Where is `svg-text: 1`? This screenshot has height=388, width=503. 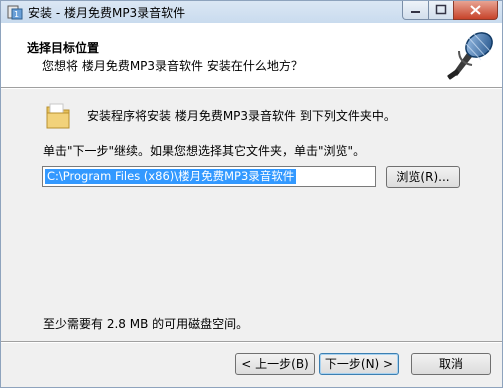 svg-text: 1 is located at coordinates (16, 14).